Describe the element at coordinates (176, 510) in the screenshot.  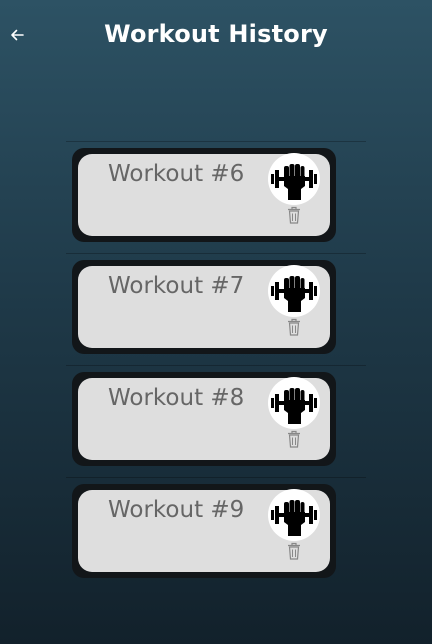
I see `workout-title: Workout #9` at that location.